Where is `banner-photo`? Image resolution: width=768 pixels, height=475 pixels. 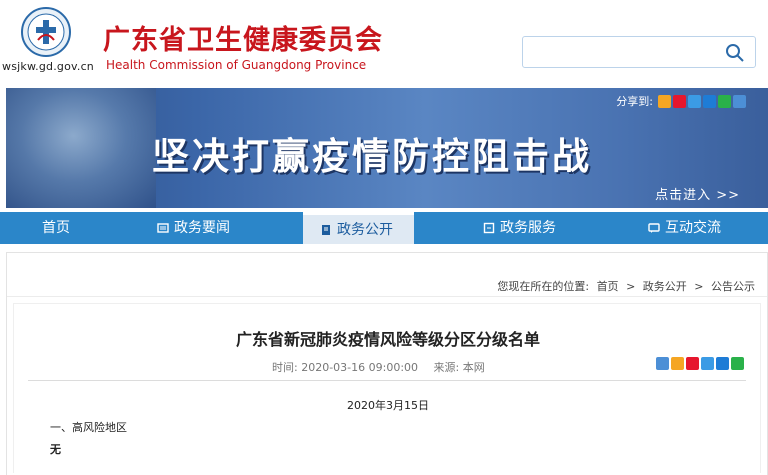
banner-photo is located at coordinates (81, 148).